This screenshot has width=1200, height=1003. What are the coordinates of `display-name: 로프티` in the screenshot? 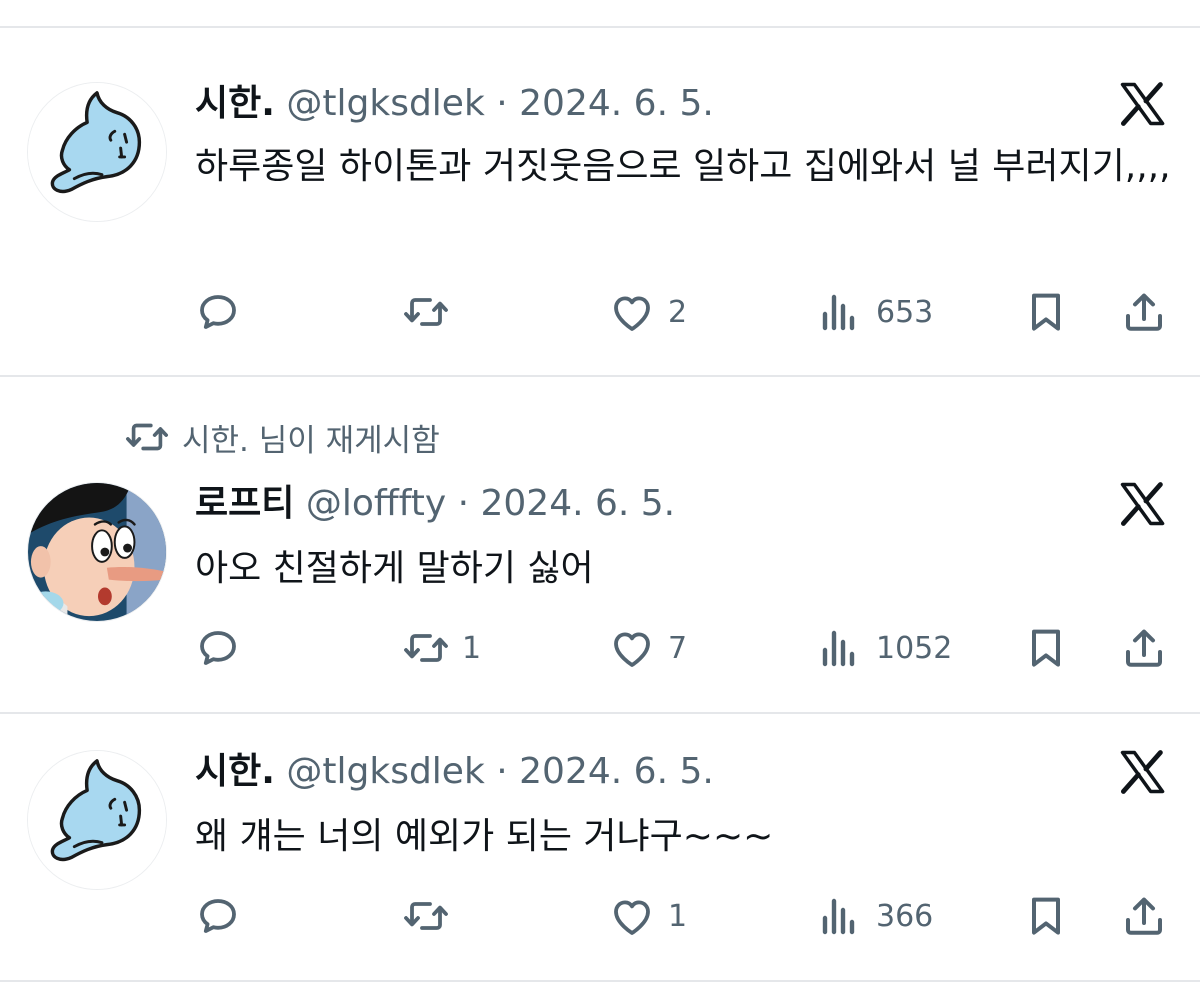 It's located at (244, 503).